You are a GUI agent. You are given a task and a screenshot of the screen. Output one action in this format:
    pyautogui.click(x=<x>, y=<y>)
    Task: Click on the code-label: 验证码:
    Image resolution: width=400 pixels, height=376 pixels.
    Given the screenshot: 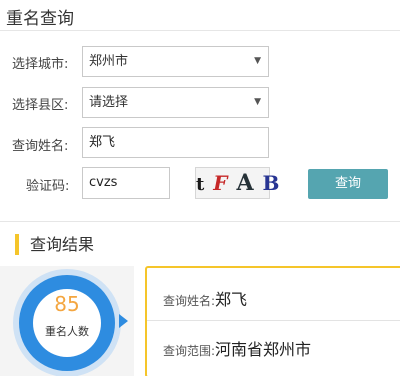 What is the action you would take?
    pyautogui.click(x=48, y=186)
    